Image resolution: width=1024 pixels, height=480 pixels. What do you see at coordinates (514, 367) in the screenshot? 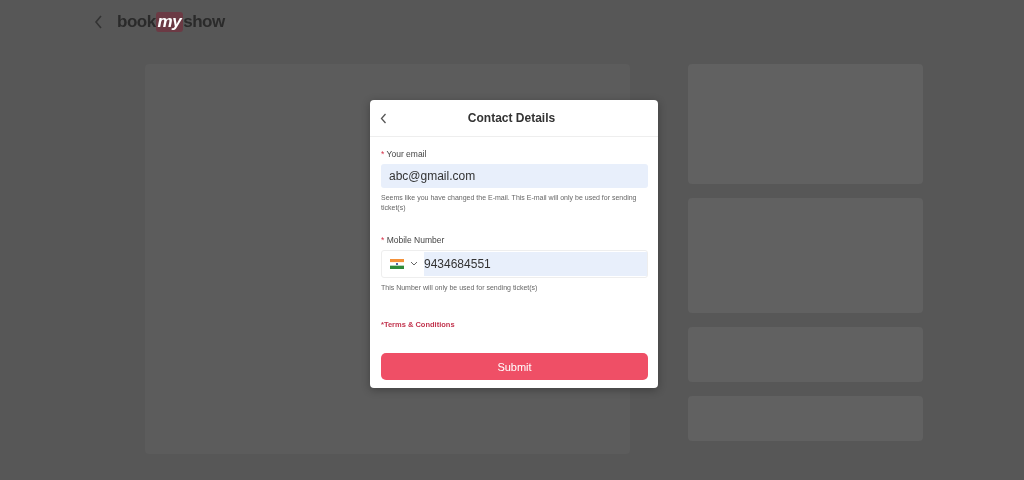
I see `submit-button: Submit` at bounding box center [514, 367].